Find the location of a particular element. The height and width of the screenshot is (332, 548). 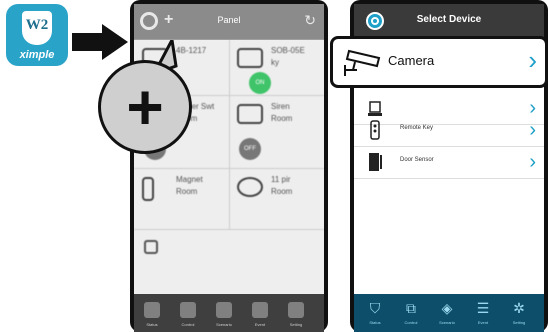

logo-shield: W2 is located at coordinates (37, 28).